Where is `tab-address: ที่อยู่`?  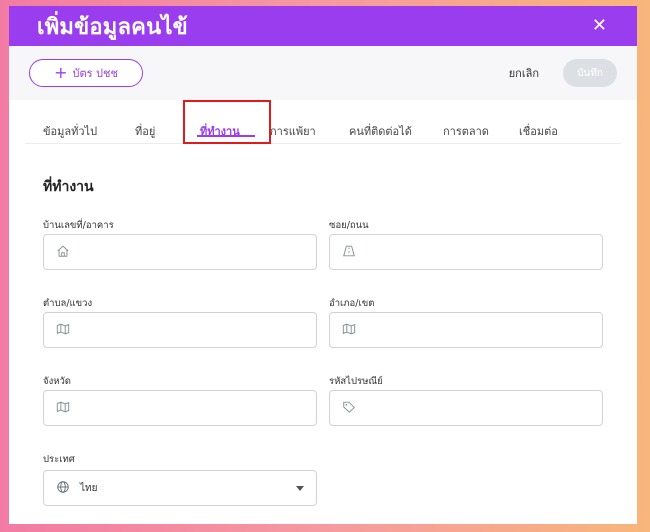 tab-address: ที่อยู่ is located at coordinates (145, 131).